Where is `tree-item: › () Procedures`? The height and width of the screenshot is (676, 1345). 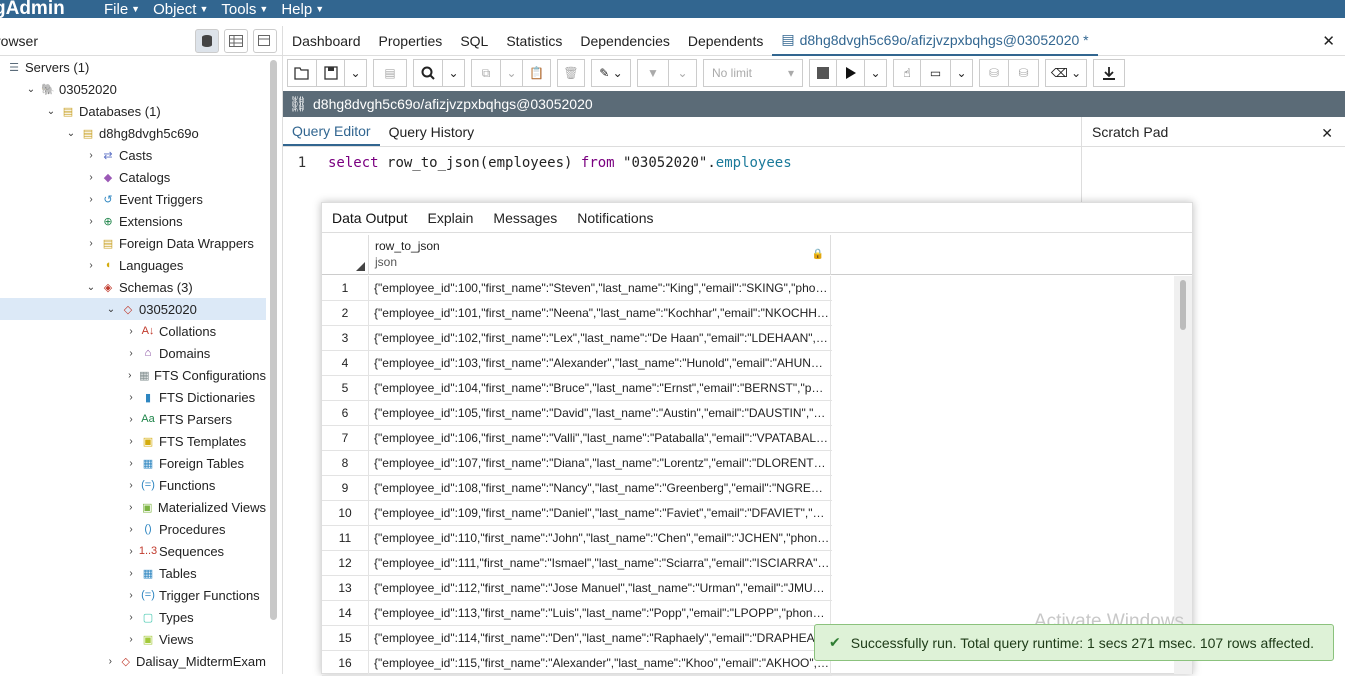
tree-item: › () Procedures is located at coordinates (133, 529).